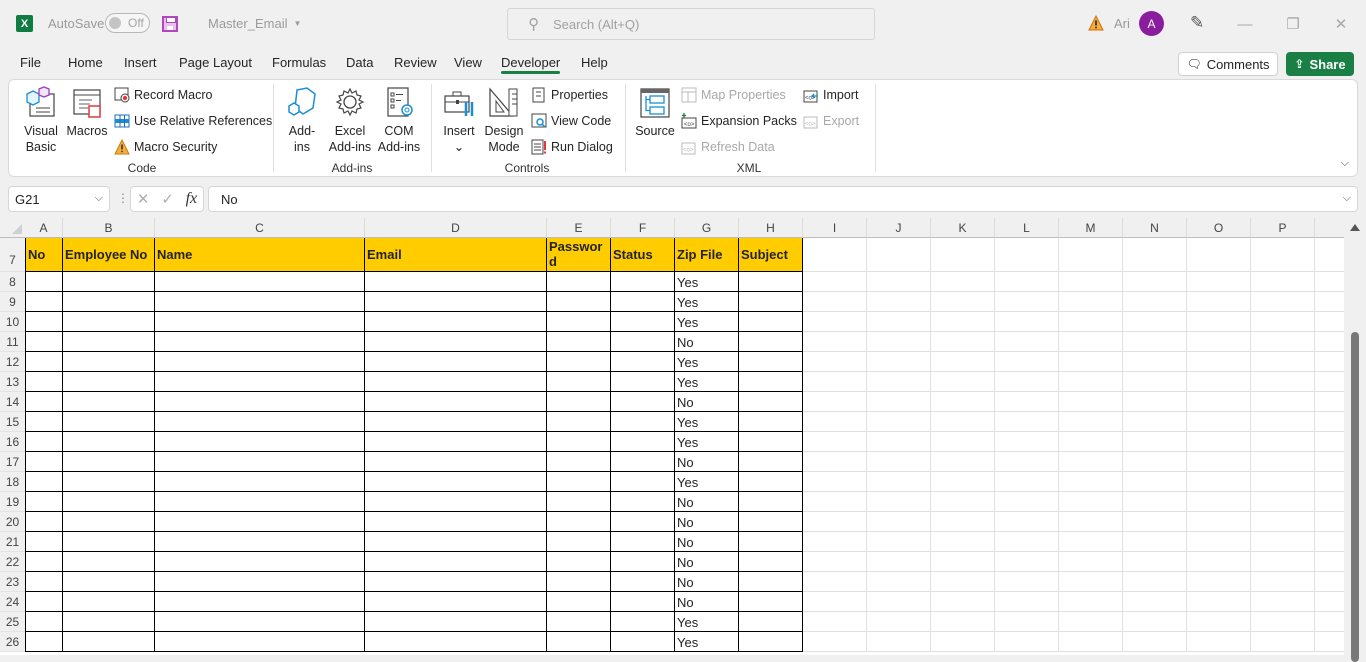 The height and width of the screenshot is (662, 1366). I want to click on column-header: F, so click(643, 228).